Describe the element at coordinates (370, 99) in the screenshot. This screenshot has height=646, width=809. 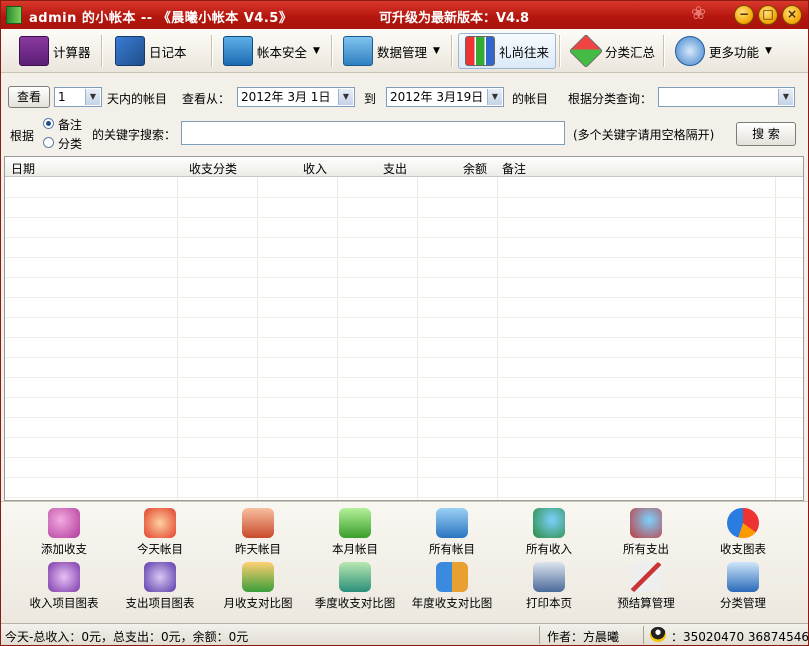
I see `to-label: 到` at that location.